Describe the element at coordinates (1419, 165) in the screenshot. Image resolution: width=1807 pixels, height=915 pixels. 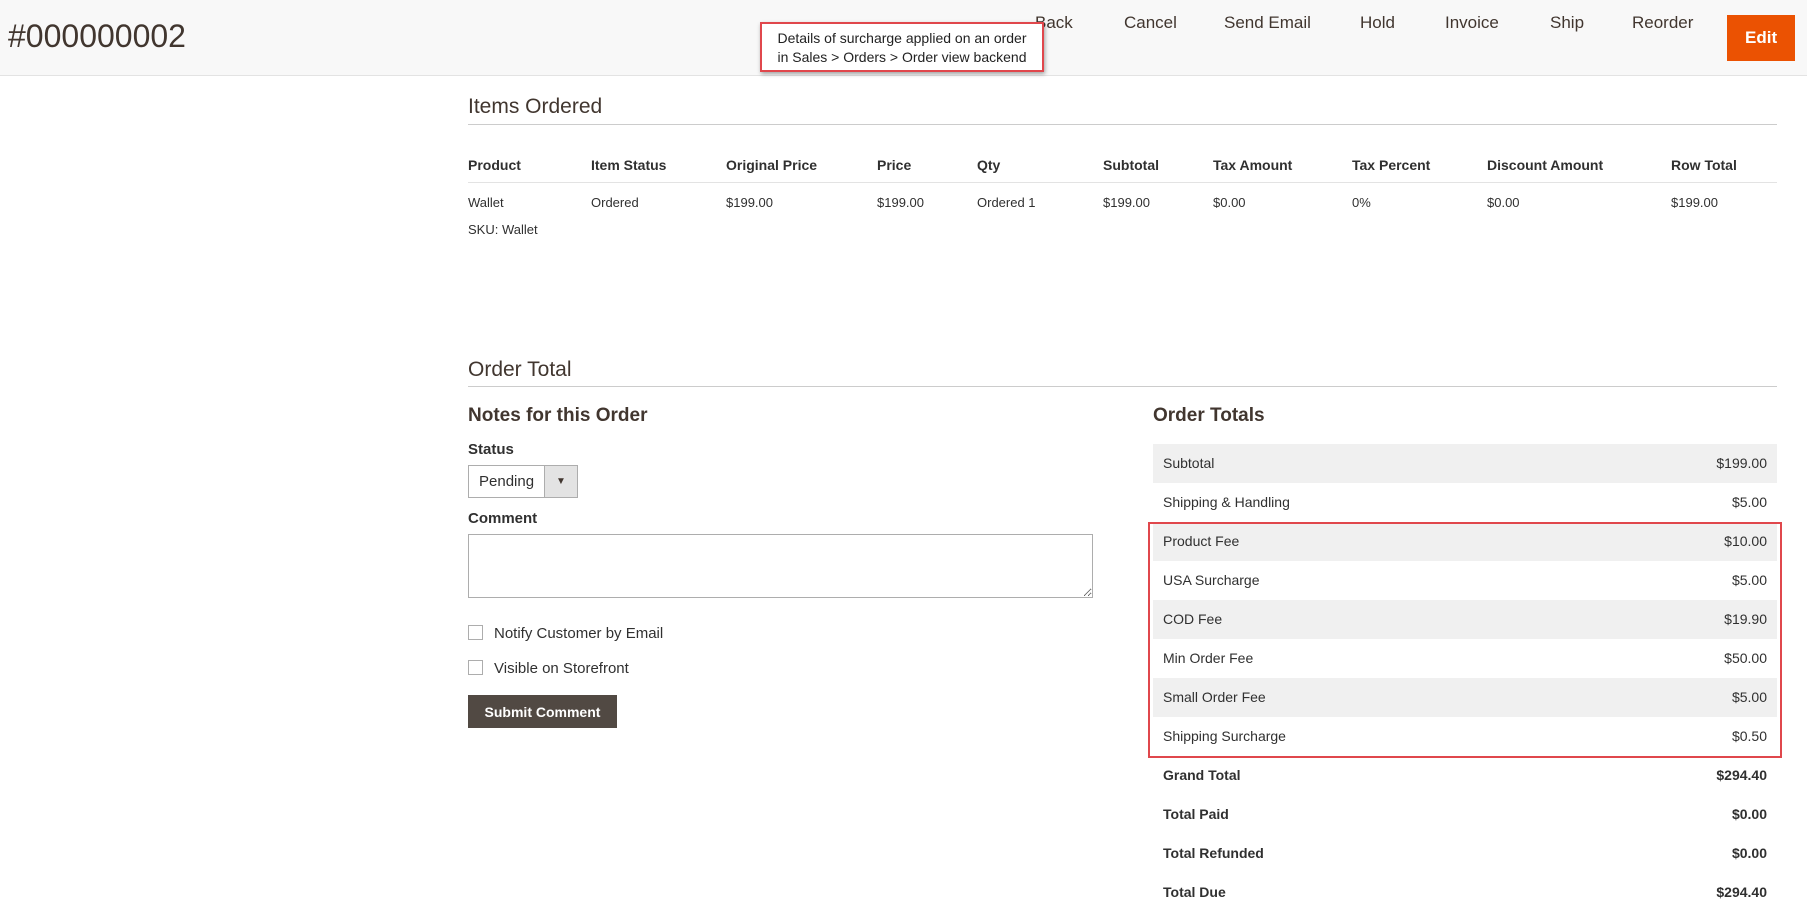
I see `col-tax-percent: Tax Percent` at that location.